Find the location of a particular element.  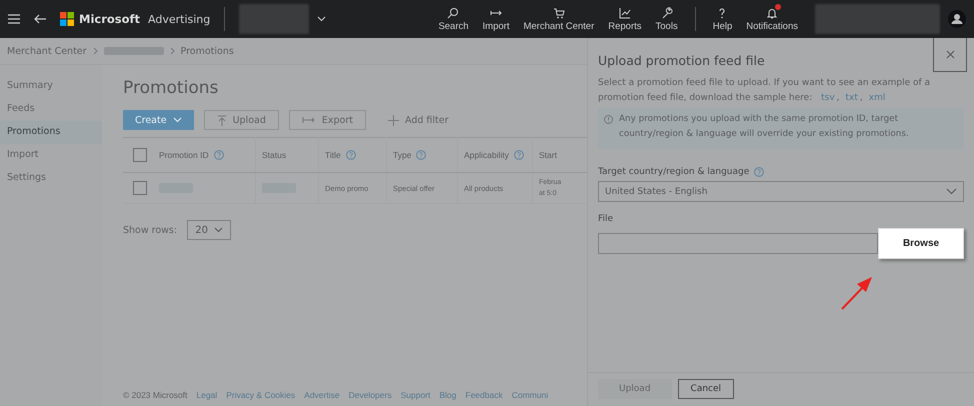

browse-button: Browse is located at coordinates (921, 243).